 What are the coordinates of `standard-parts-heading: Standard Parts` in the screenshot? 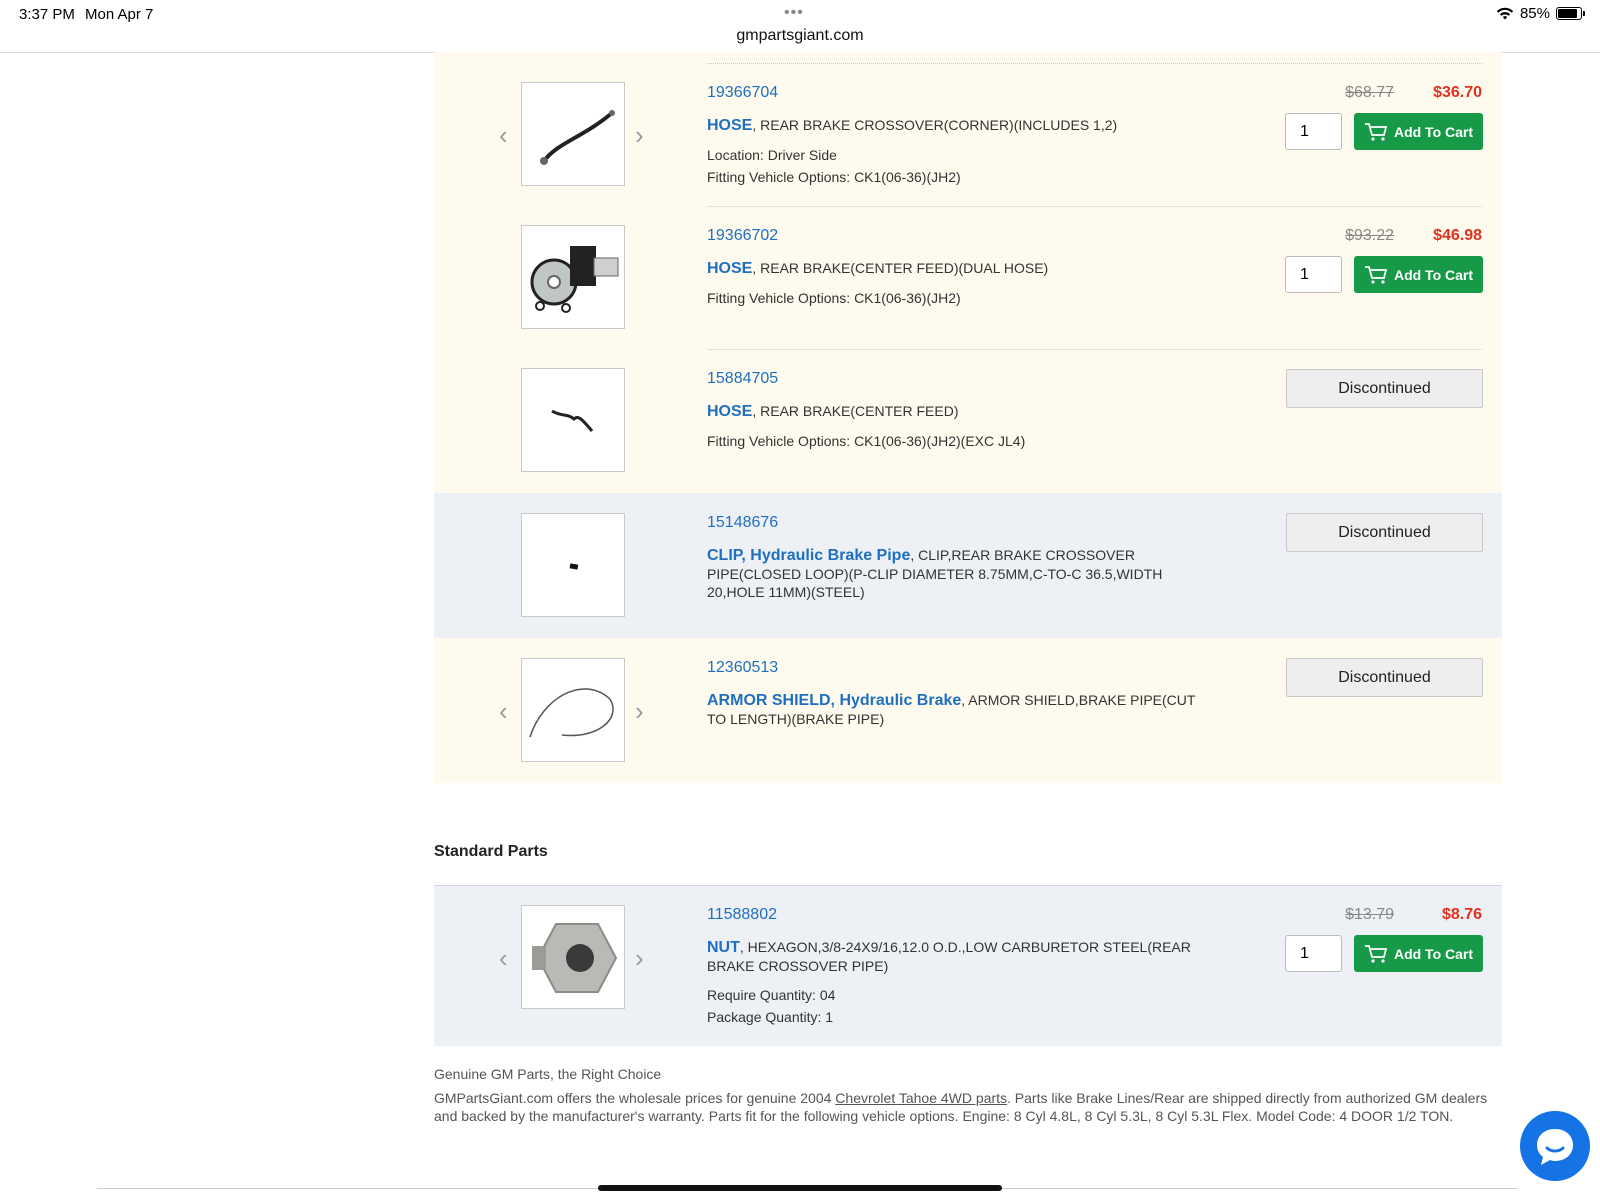 It's located at (491, 851).